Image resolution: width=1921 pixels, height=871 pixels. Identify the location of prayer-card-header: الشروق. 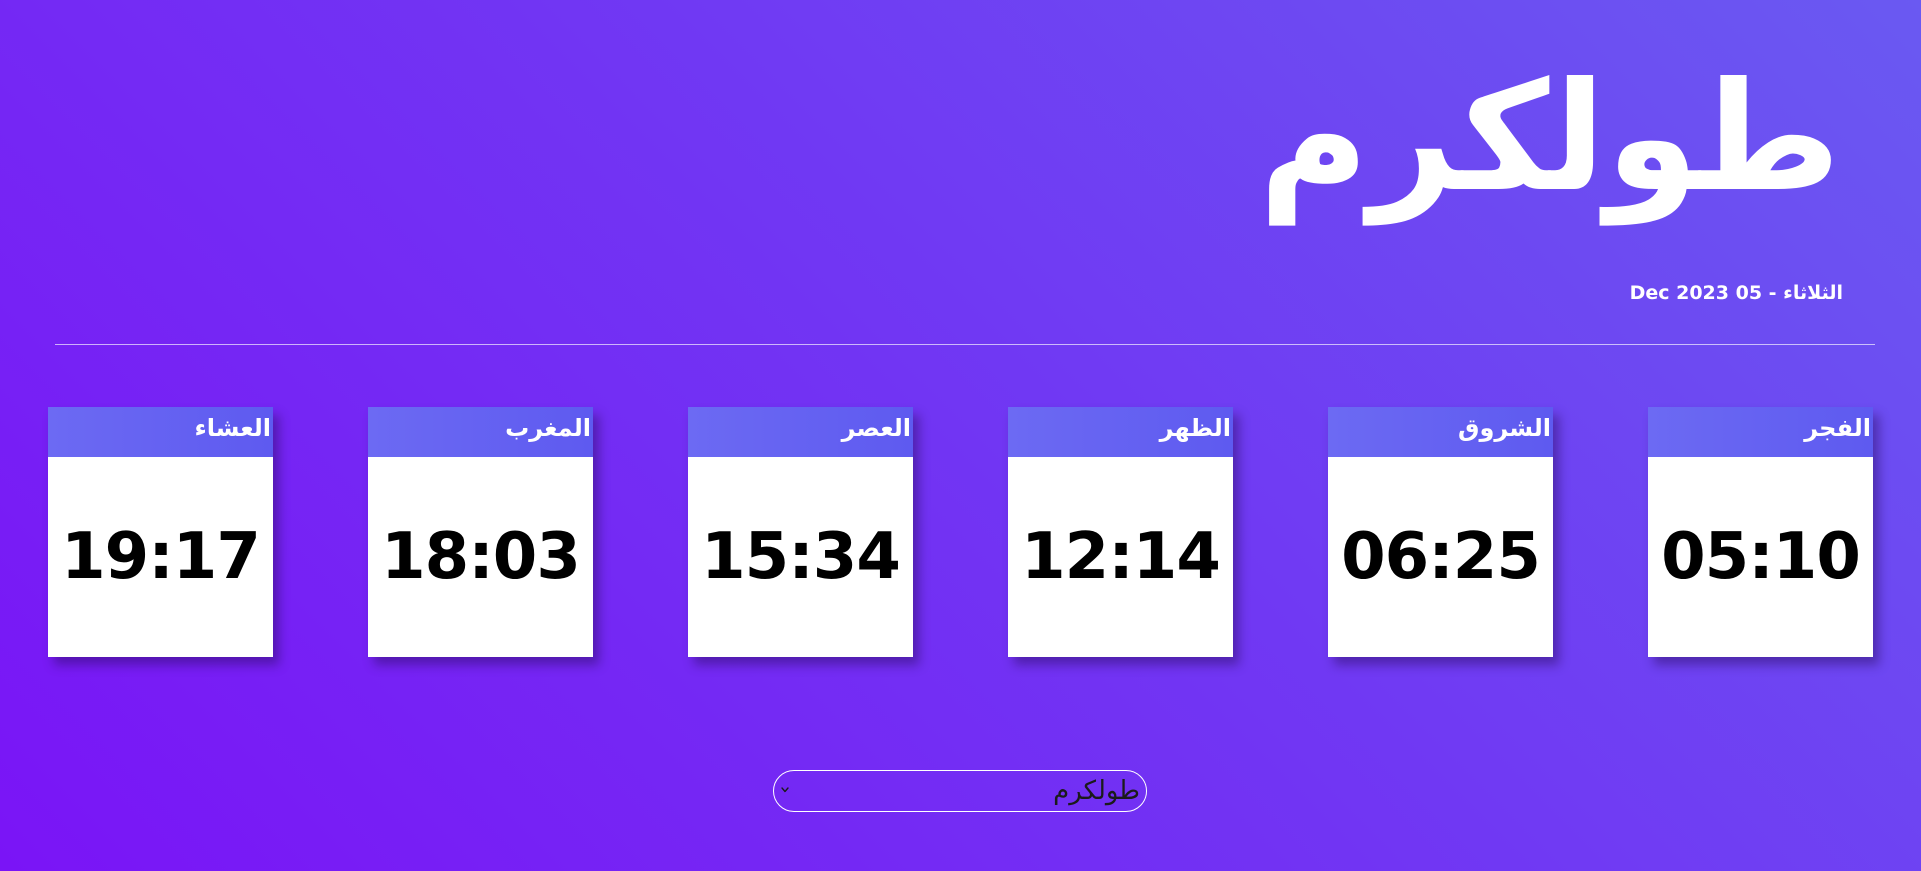
(1440, 432).